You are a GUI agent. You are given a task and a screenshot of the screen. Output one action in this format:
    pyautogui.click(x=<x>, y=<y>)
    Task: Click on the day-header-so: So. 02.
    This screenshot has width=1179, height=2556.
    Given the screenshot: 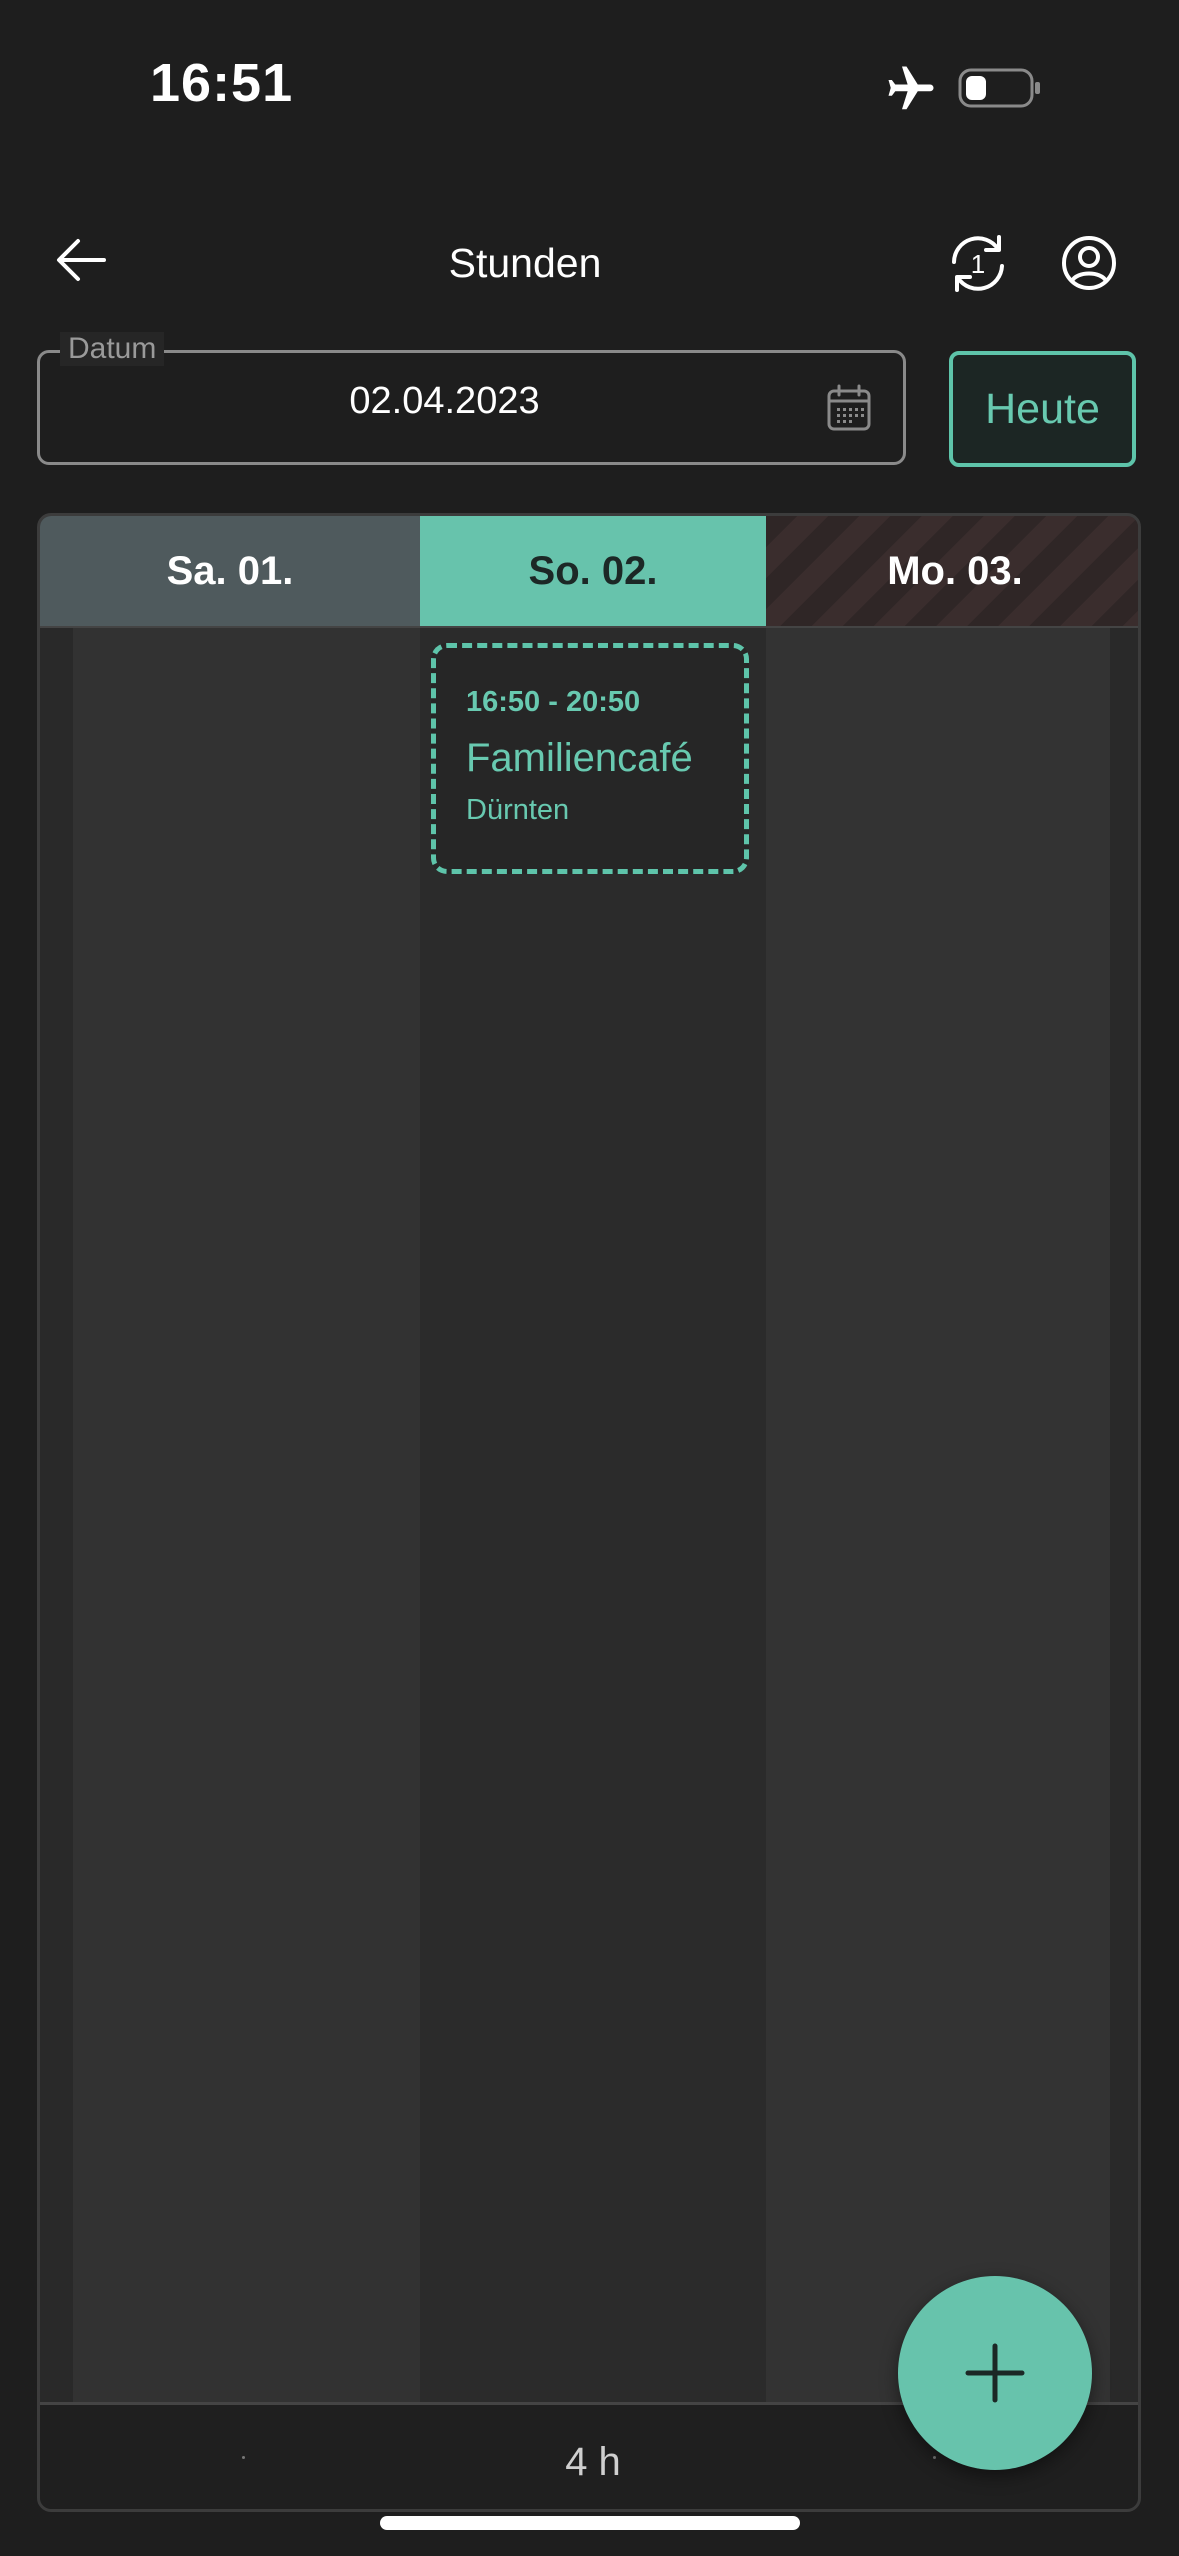 What is the action you would take?
    pyautogui.click(x=593, y=571)
    